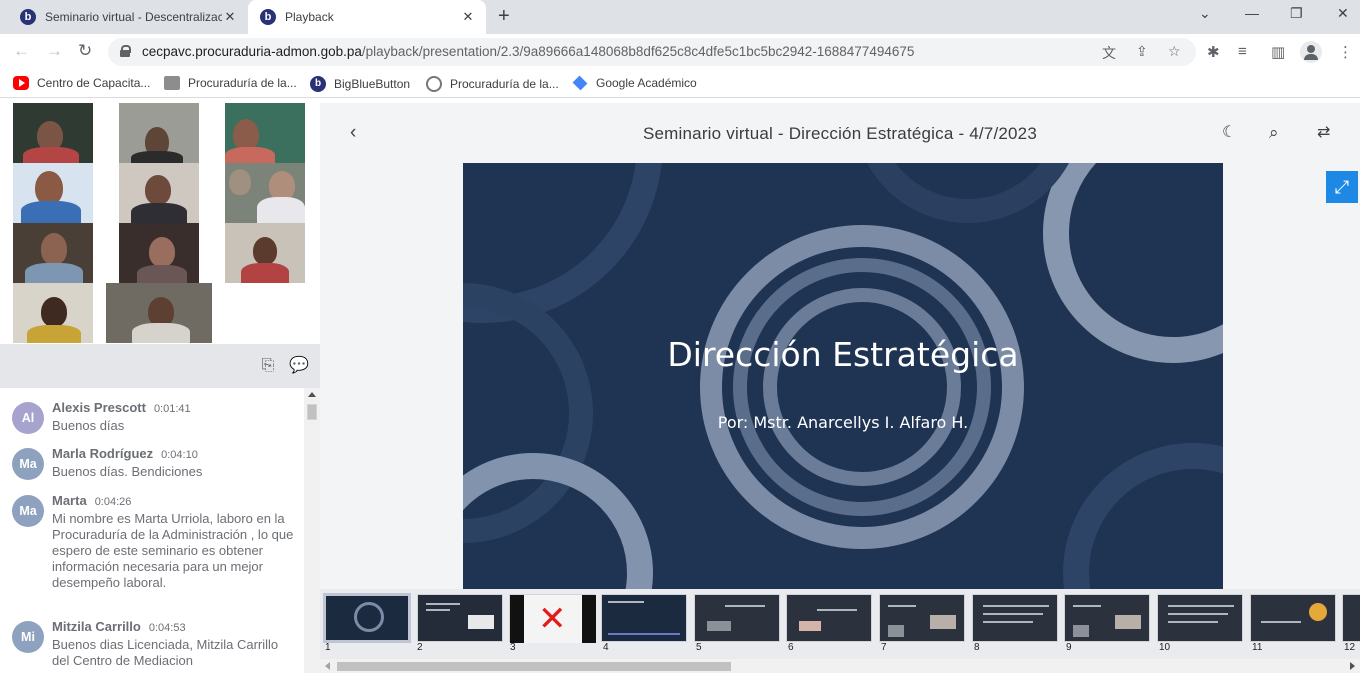  Describe the element at coordinates (977, 647) in the screenshot. I see `thumbnail-number: 8` at that location.